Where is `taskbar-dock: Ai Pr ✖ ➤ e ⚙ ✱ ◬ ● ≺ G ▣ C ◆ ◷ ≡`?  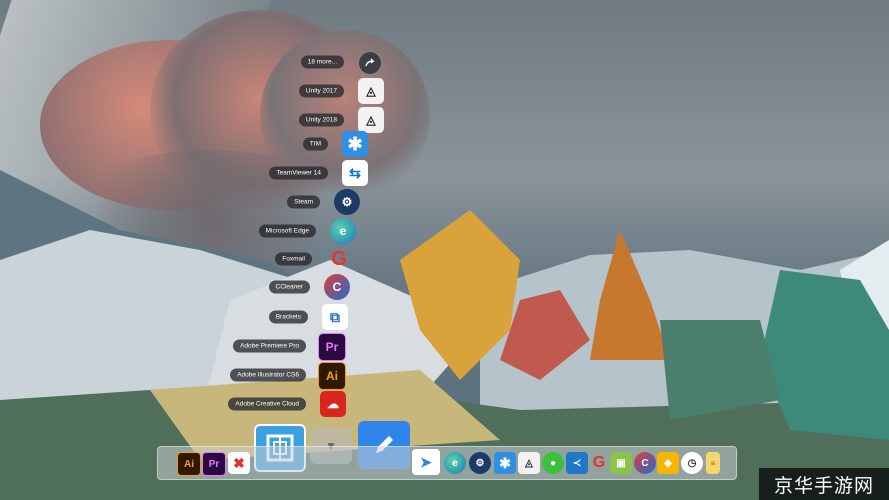 taskbar-dock: Ai Pr ✖ ➤ e ⚙ ✱ ◬ ● ≺ G ▣ C ◆ ◷ ≡ is located at coordinates (447, 463).